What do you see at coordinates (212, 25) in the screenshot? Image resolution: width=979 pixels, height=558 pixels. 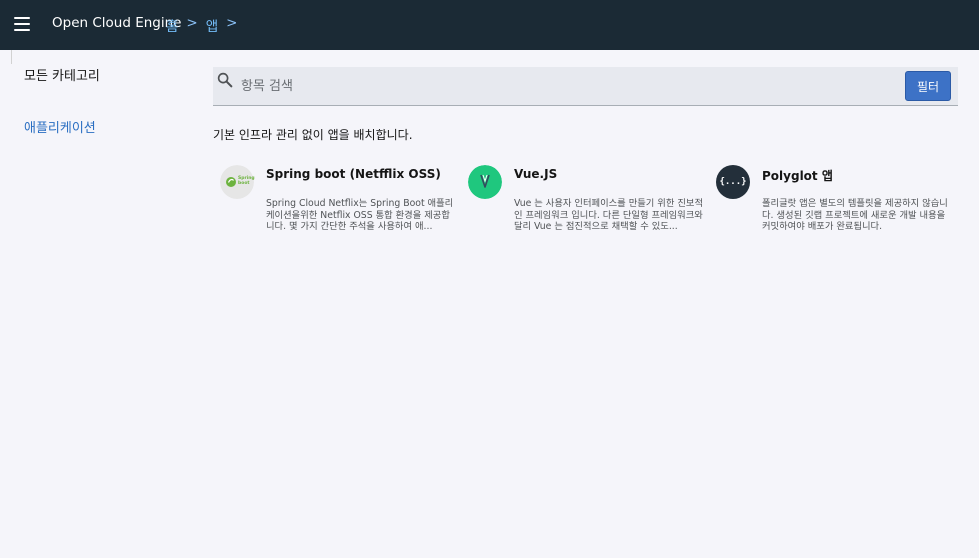 I see `breadcrumb-apps: 앱` at bounding box center [212, 25].